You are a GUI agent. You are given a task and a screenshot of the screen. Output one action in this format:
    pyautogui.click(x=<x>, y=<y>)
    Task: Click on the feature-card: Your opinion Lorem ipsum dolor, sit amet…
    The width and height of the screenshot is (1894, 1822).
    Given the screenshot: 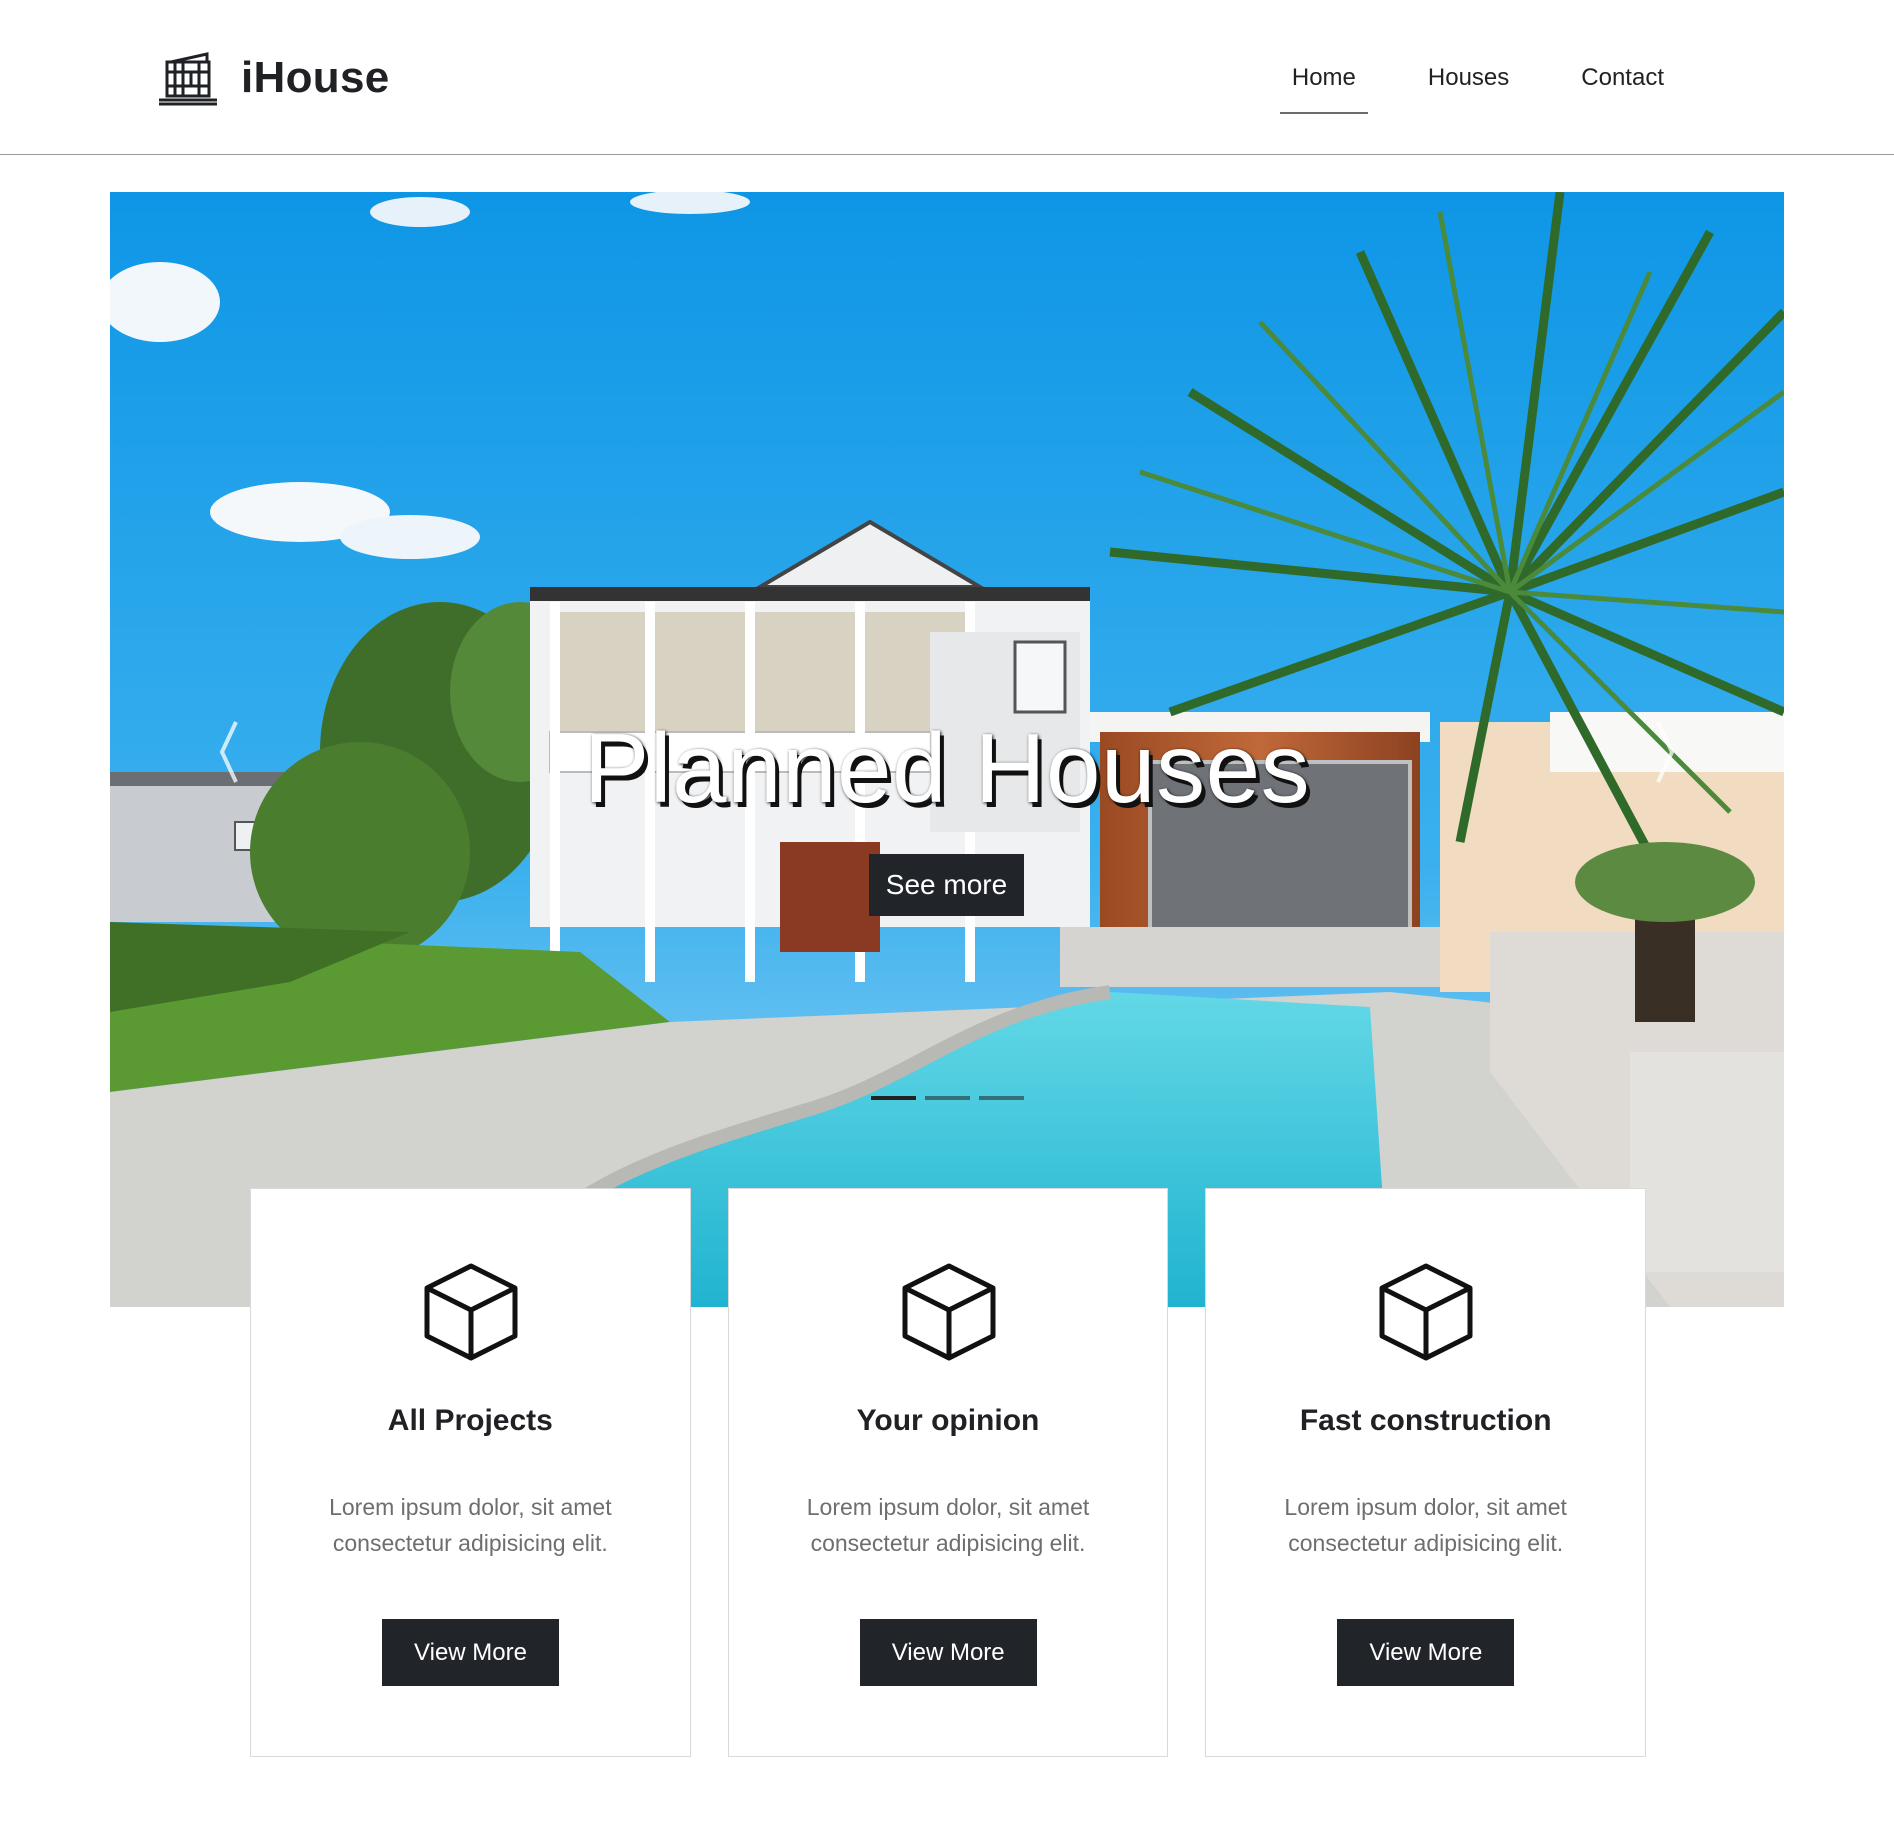 What is the action you would take?
    pyautogui.click(x=948, y=1472)
    